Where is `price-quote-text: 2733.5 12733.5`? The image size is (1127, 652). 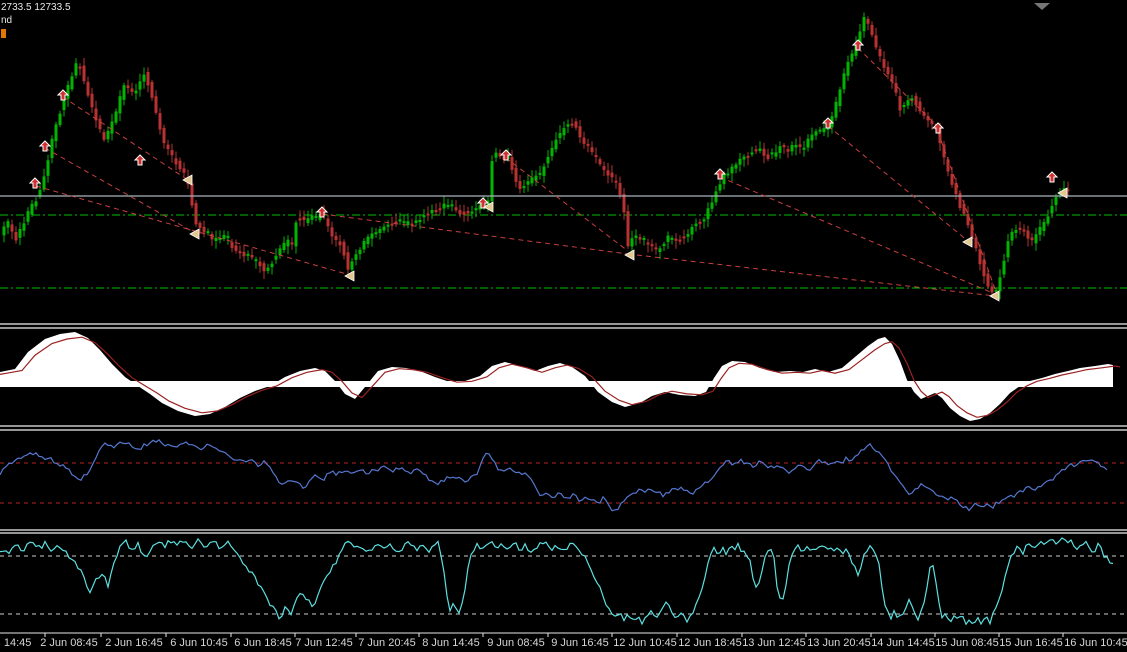
price-quote-text: 2733.5 12733.5 is located at coordinates (36, 7).